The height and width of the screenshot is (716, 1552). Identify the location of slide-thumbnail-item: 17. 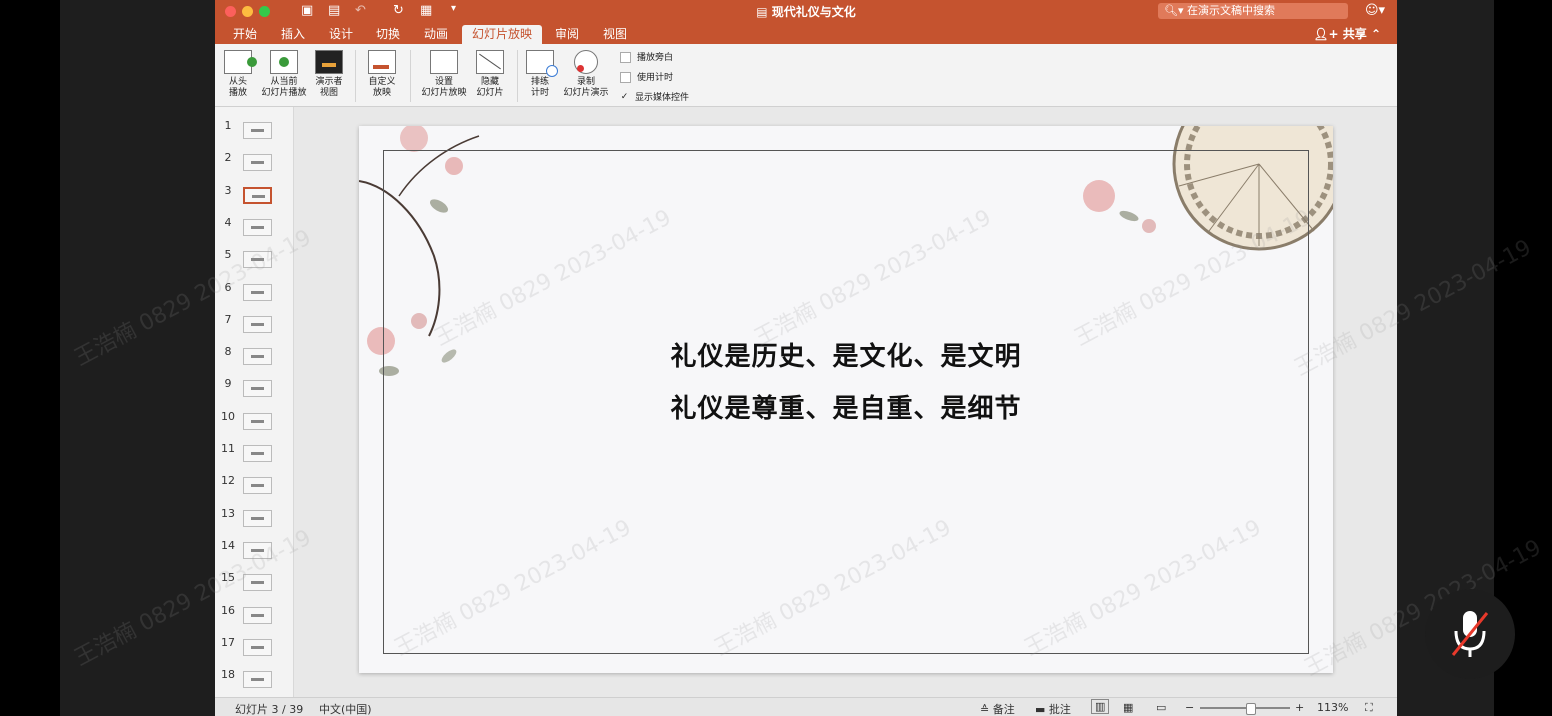
(254, 652).